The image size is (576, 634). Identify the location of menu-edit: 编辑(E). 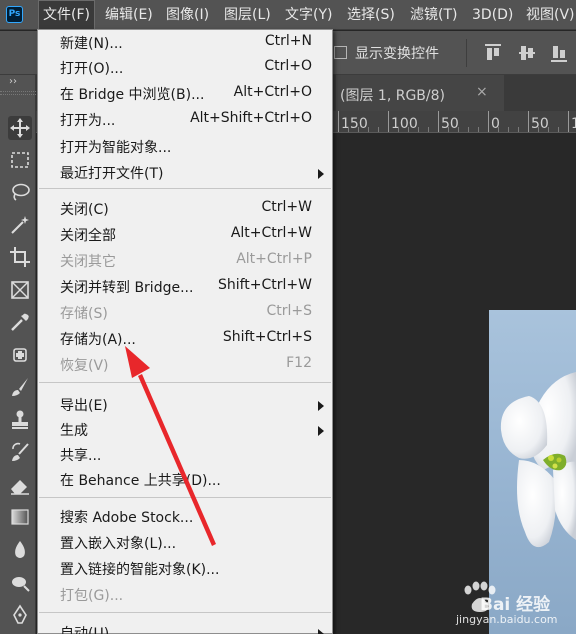
(129, 15).